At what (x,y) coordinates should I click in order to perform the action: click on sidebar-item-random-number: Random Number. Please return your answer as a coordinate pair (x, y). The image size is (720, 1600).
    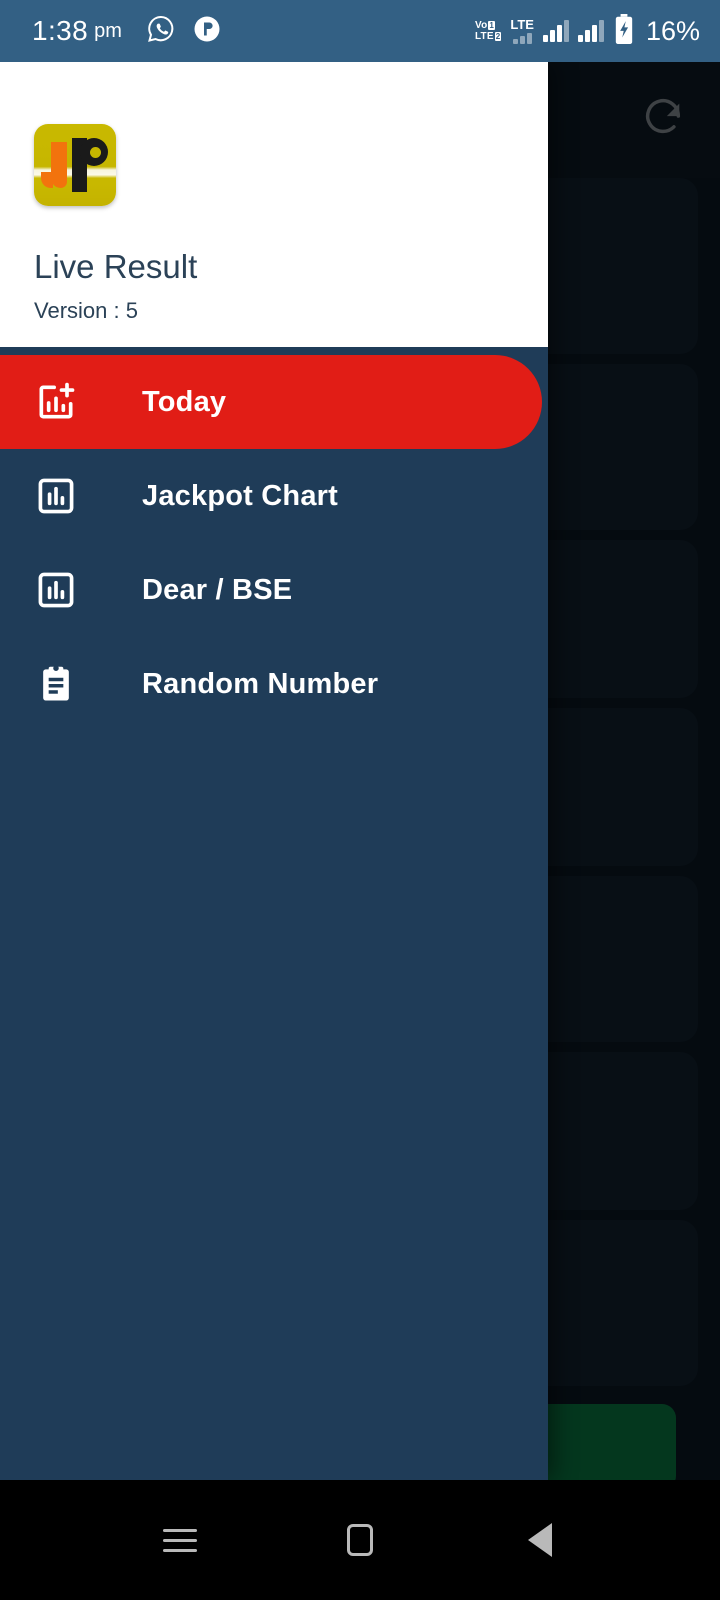
    Looking at the image, I should click on (274, 684).